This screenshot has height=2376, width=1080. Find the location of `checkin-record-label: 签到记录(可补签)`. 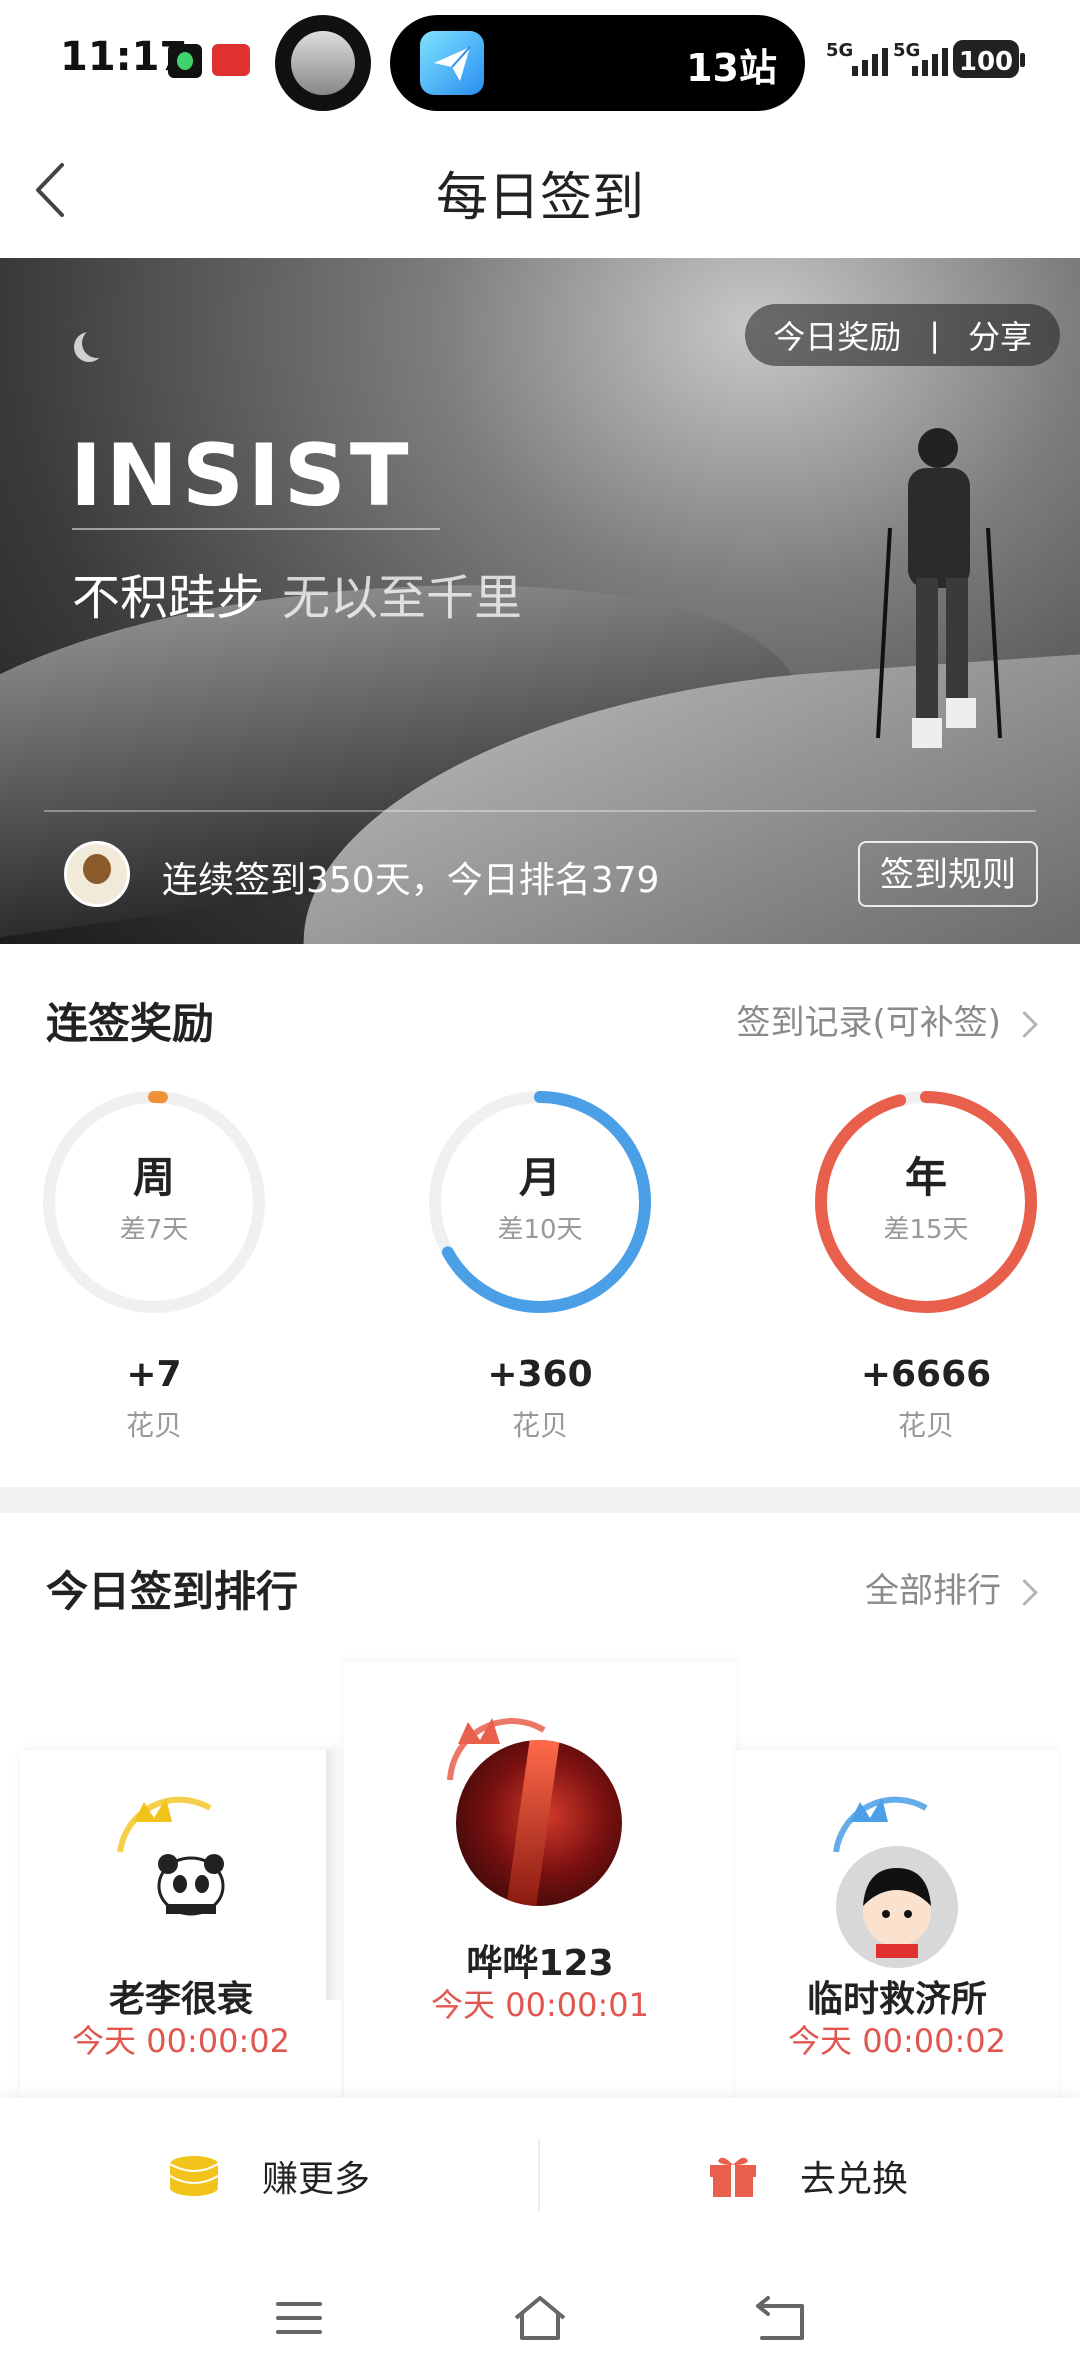

checkin-record-label: 签到记录(可补签) is located at coordinates (868, 1023).